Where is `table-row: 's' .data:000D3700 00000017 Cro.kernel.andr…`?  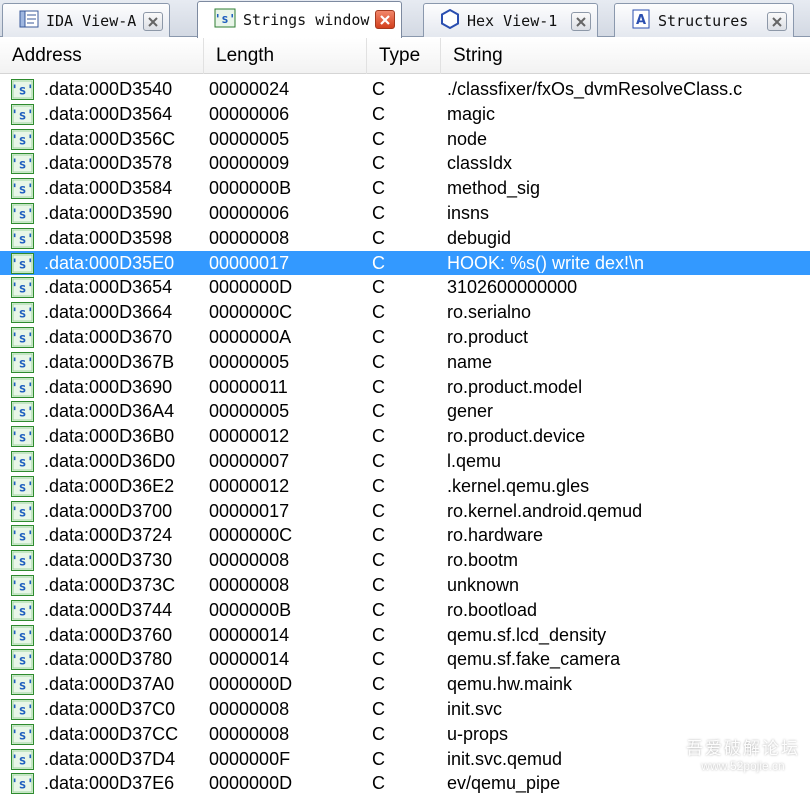 table-row: 's' .data:000D3700 00000017 Cro.kernel.andr… is located at coordinates (405, 511).